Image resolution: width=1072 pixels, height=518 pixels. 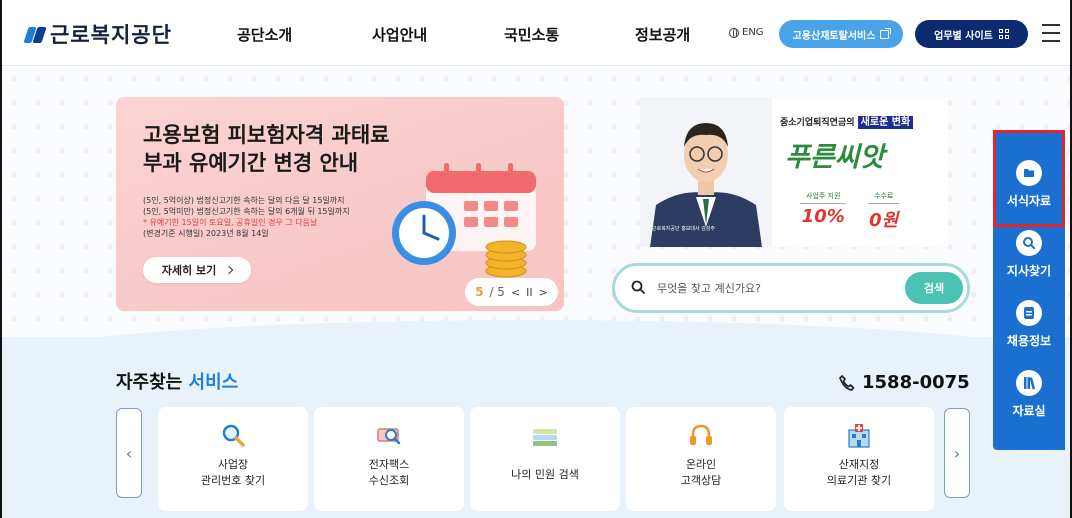 I want to click on pager-pause-icon: II, so click(x=529, y=292).